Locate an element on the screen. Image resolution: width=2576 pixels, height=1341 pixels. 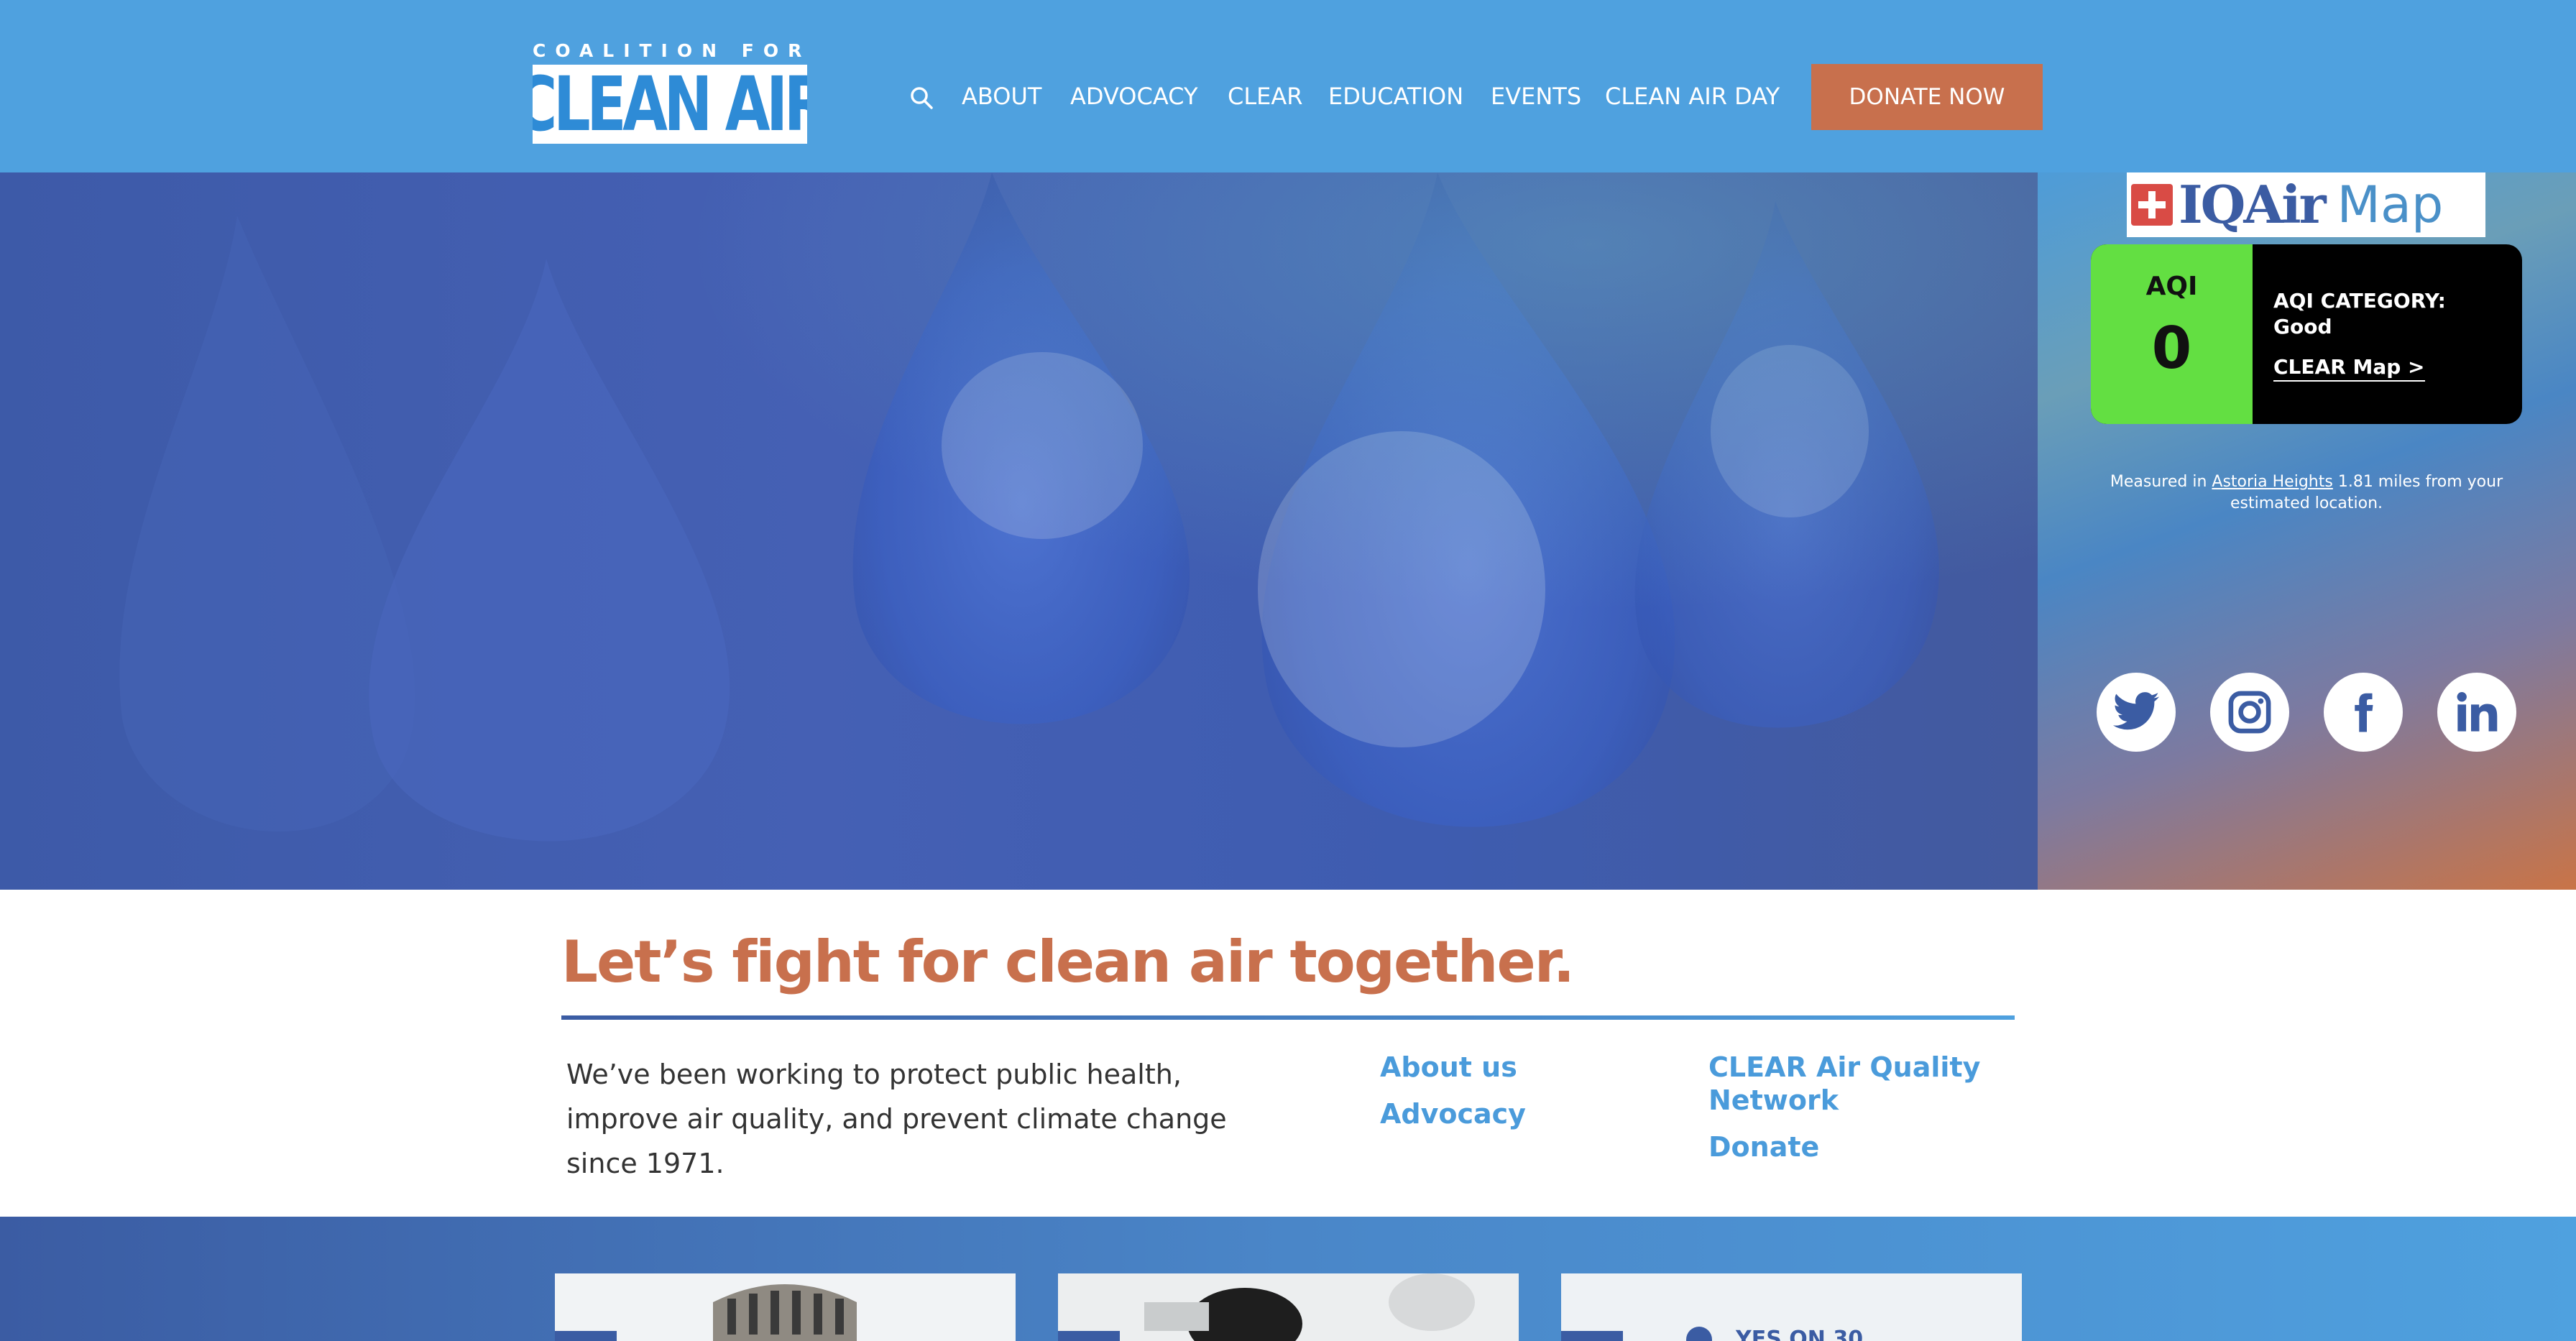
nav-clear: CLEAR is located at coordinates (1265, 96).